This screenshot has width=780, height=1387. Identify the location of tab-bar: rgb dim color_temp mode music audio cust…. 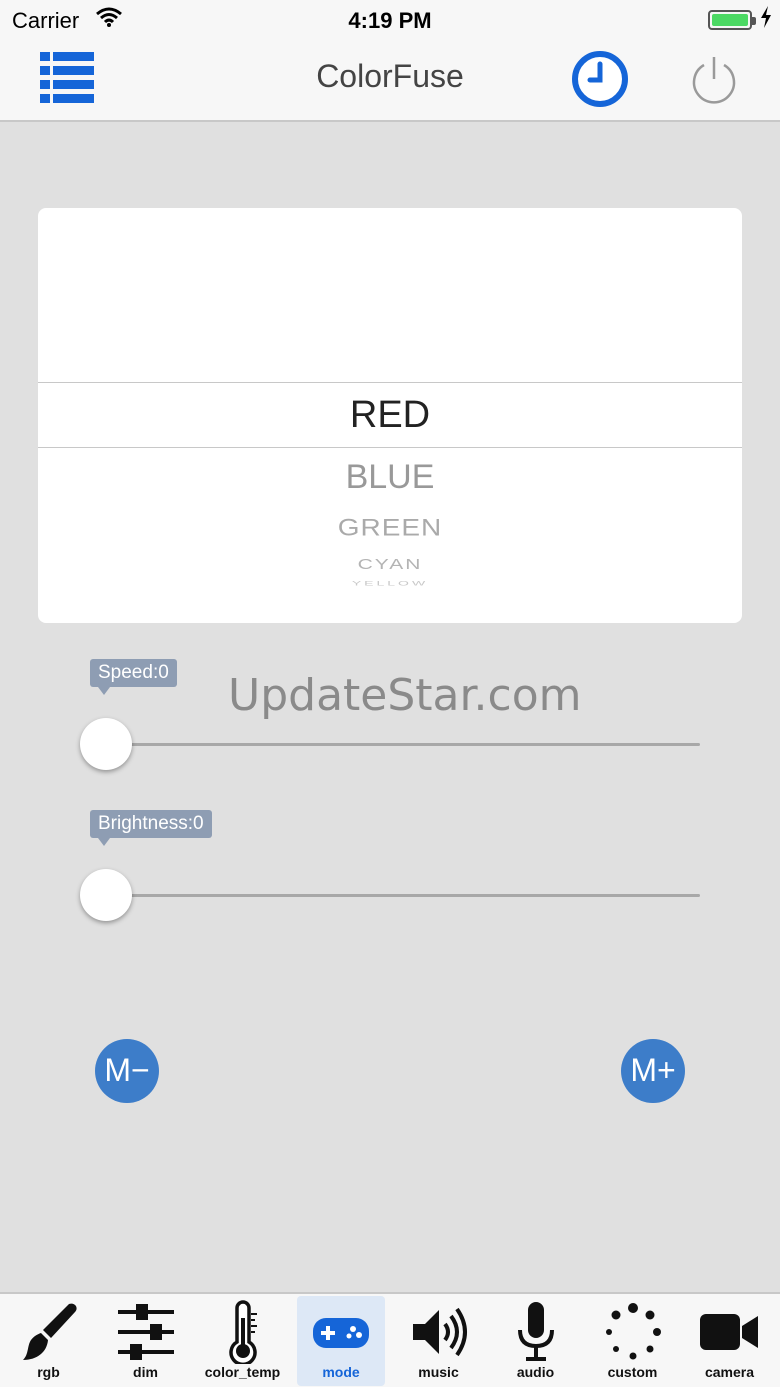
(390, 1339).